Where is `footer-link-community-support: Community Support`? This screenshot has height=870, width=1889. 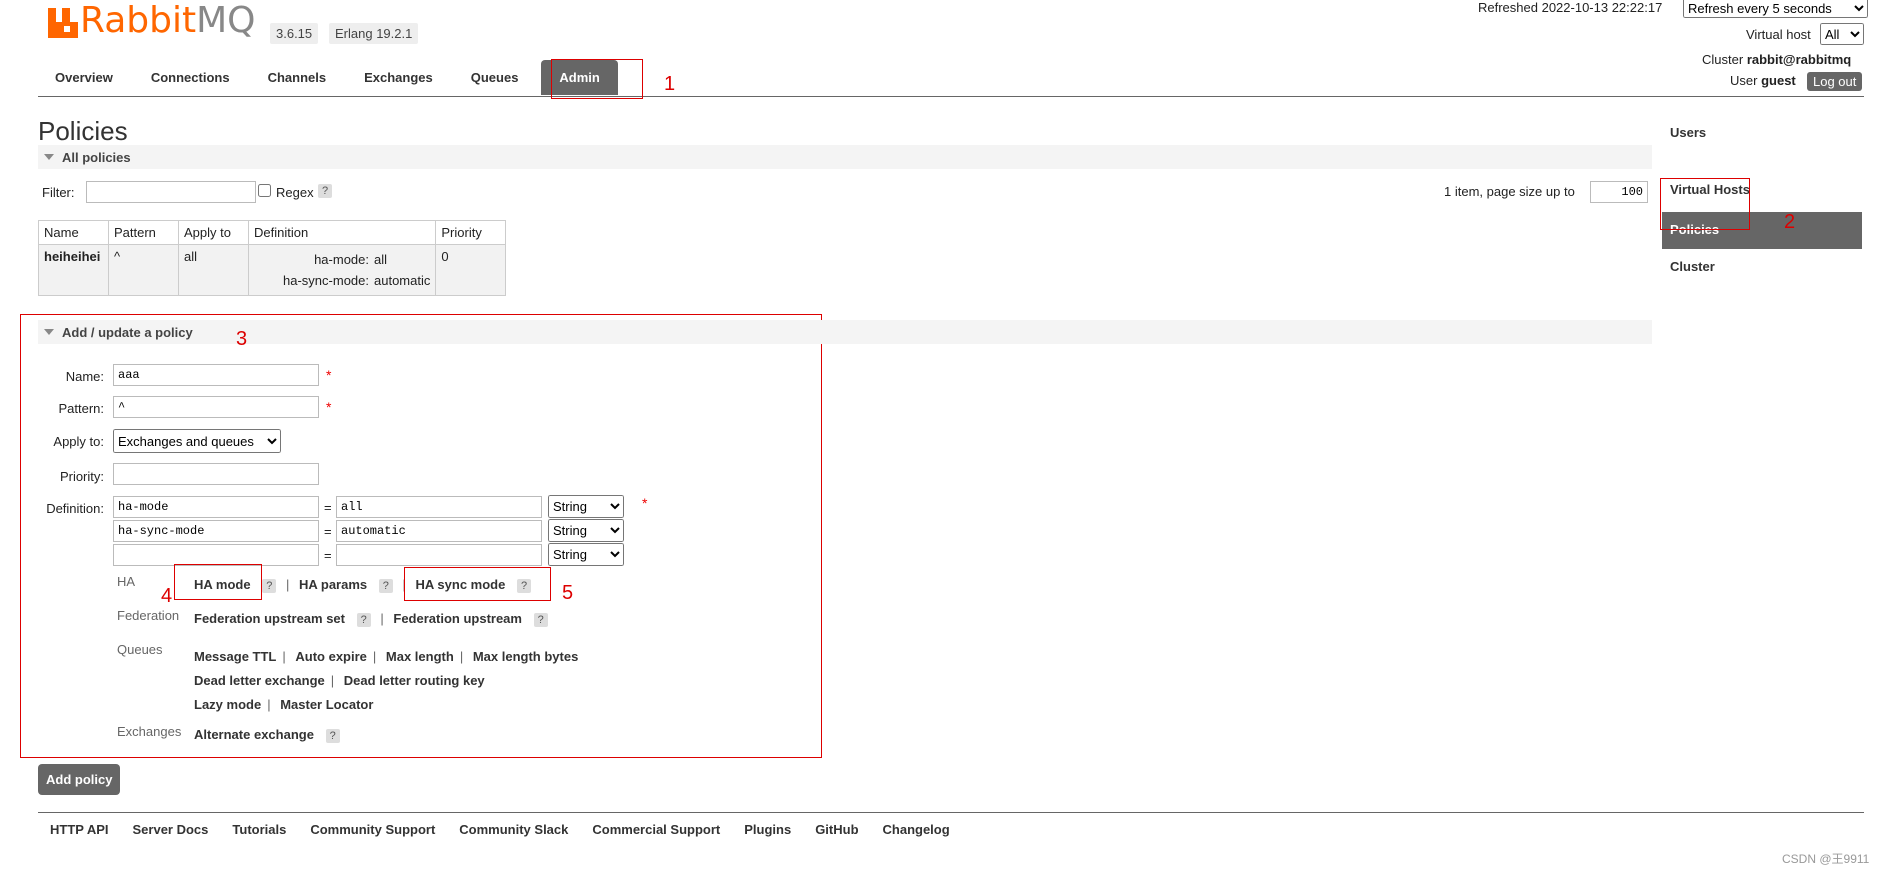 footer-link-community-support: Community Support is located at coordinates (372, 829).